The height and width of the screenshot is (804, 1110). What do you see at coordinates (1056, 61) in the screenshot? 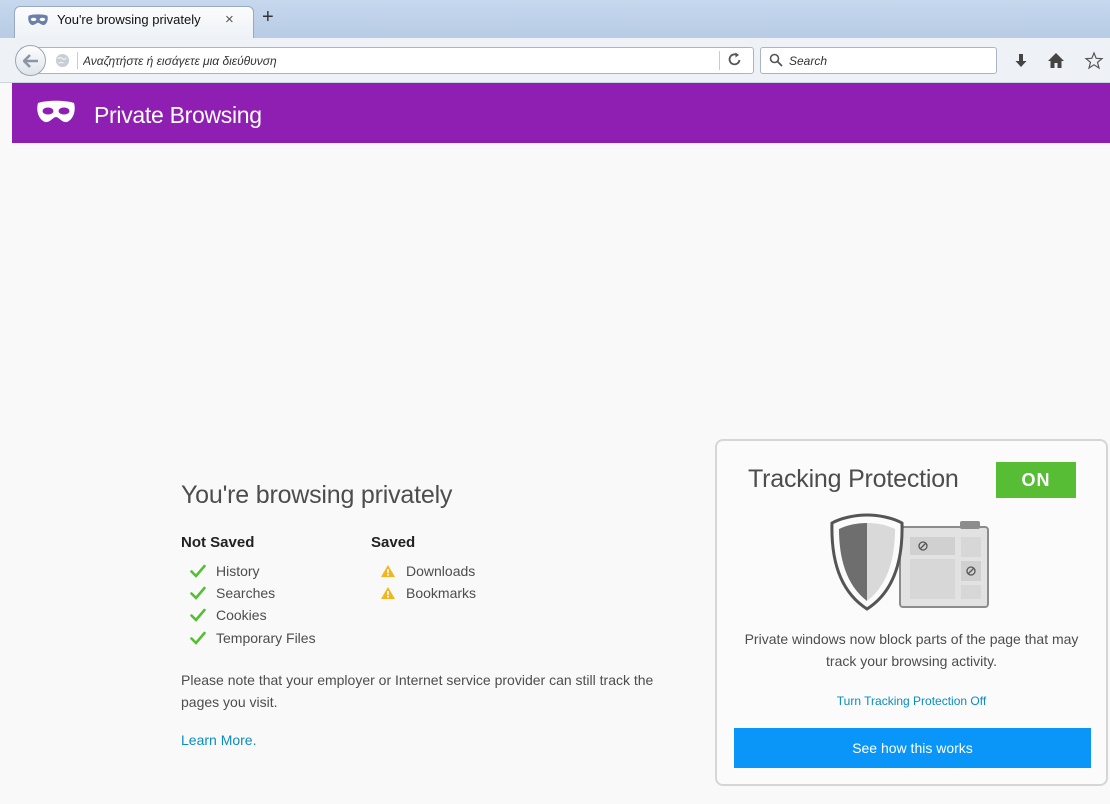
I see `home-icon` at bounding box center [1056, 61].